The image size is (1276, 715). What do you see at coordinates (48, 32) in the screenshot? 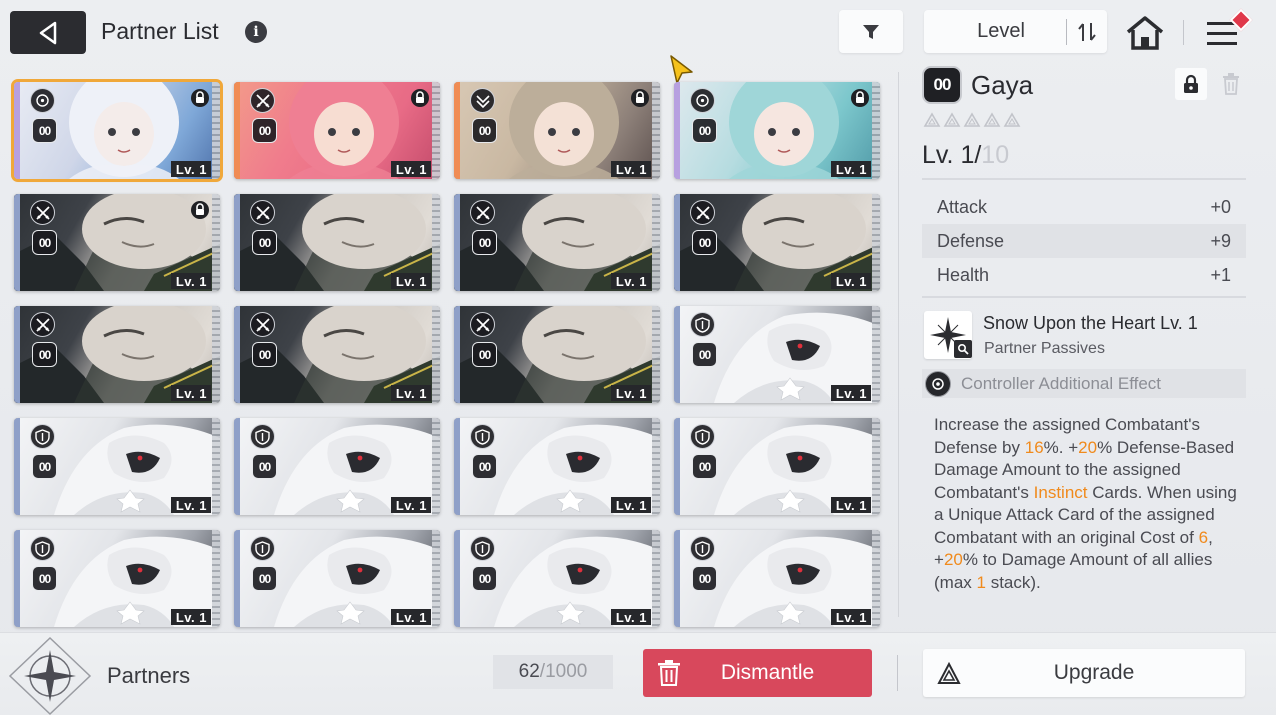
I see `back-button` at bounding box center [48, 32].